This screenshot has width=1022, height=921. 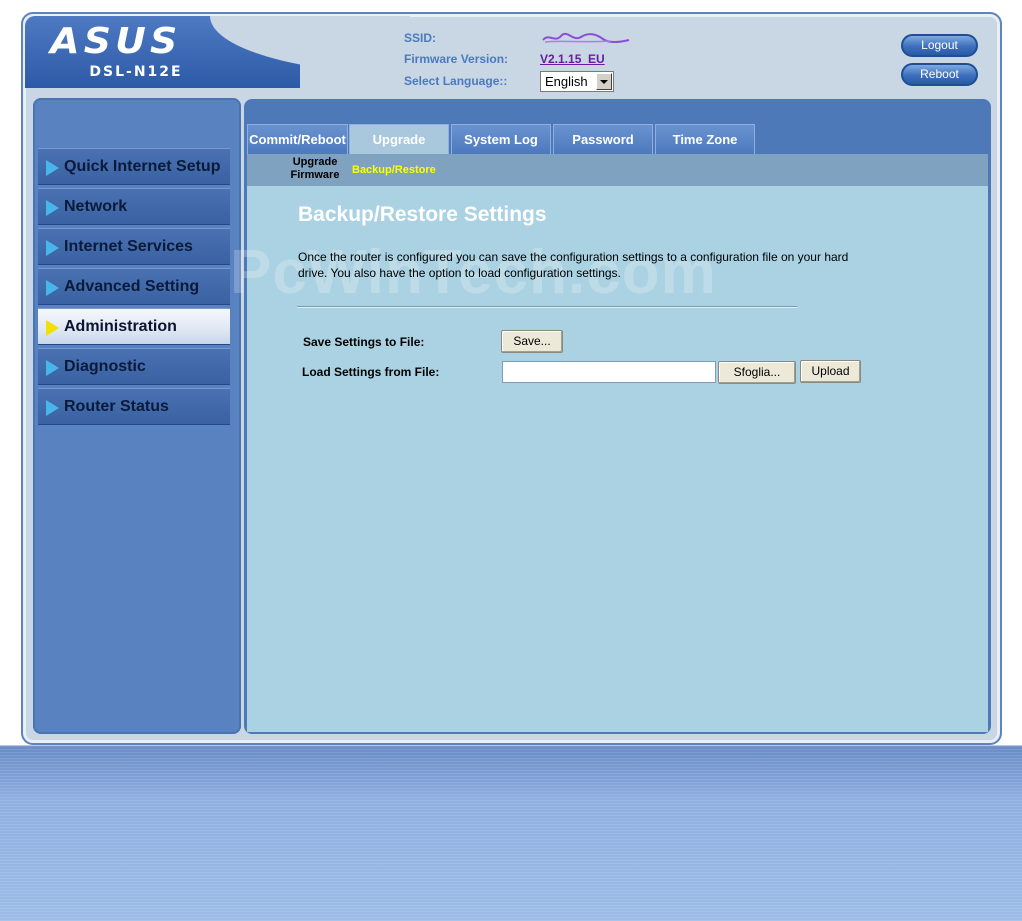 What do you see at coordinates (364, 342) in the screenshot?
I see `save-settings-label: Save Settings to File:` at bounding box center [364, 342].